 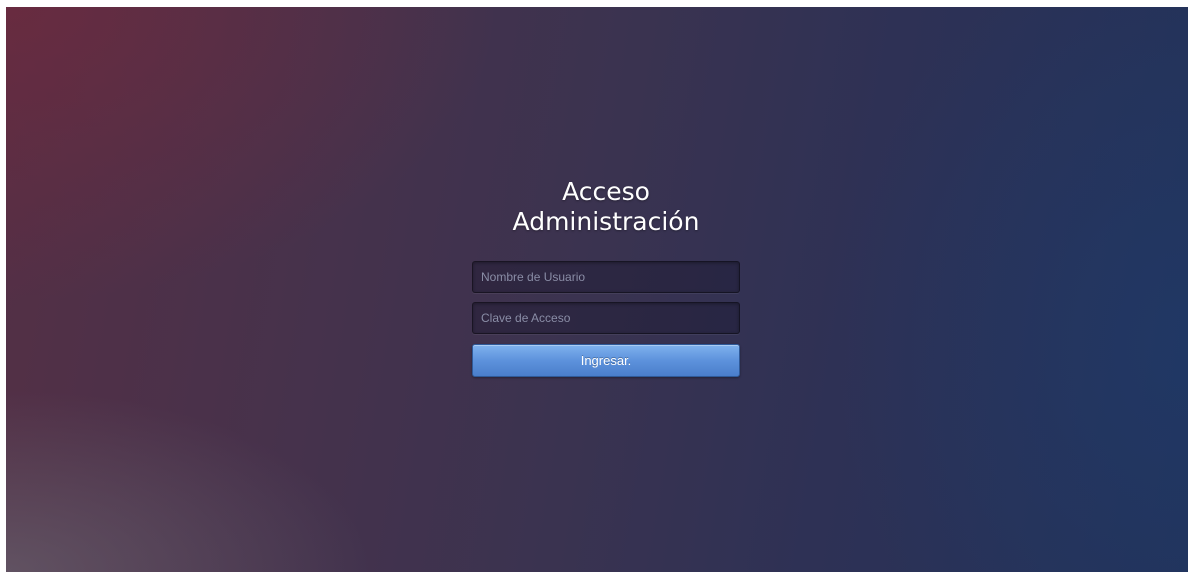 What do you see at coordinates (606, 360) in the screenshot?
I see `login-submit-button: Ingresar.` at bounding box center [606, 360].